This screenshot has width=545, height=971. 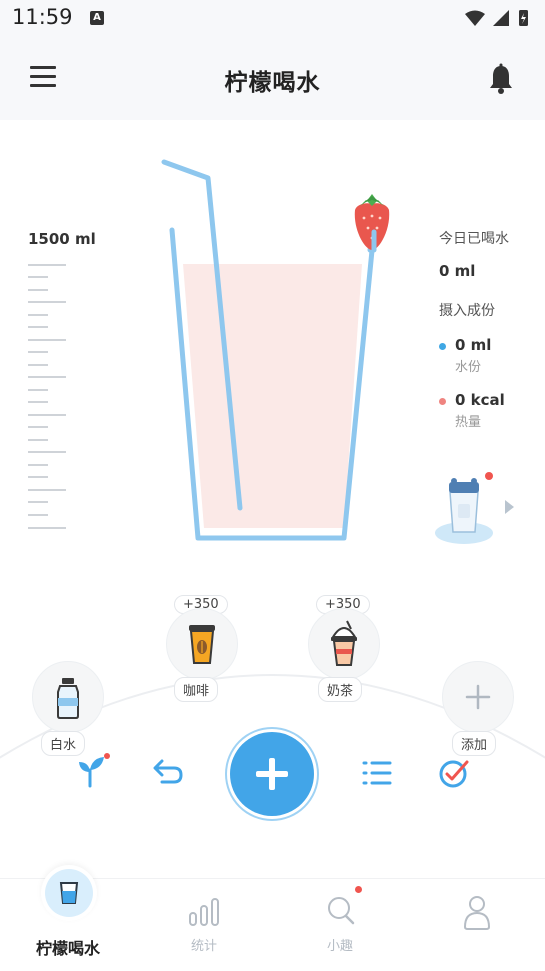 I want to click on page-title: 柠檬喝水, so click(x=272, y=83).